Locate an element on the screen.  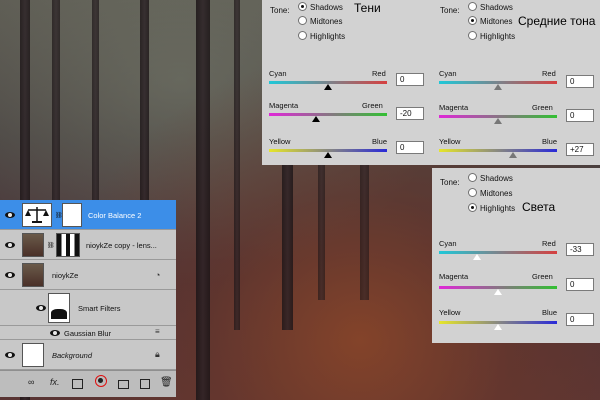
smart-filters-row: Smart Filters is located at coordinates (88, 308).